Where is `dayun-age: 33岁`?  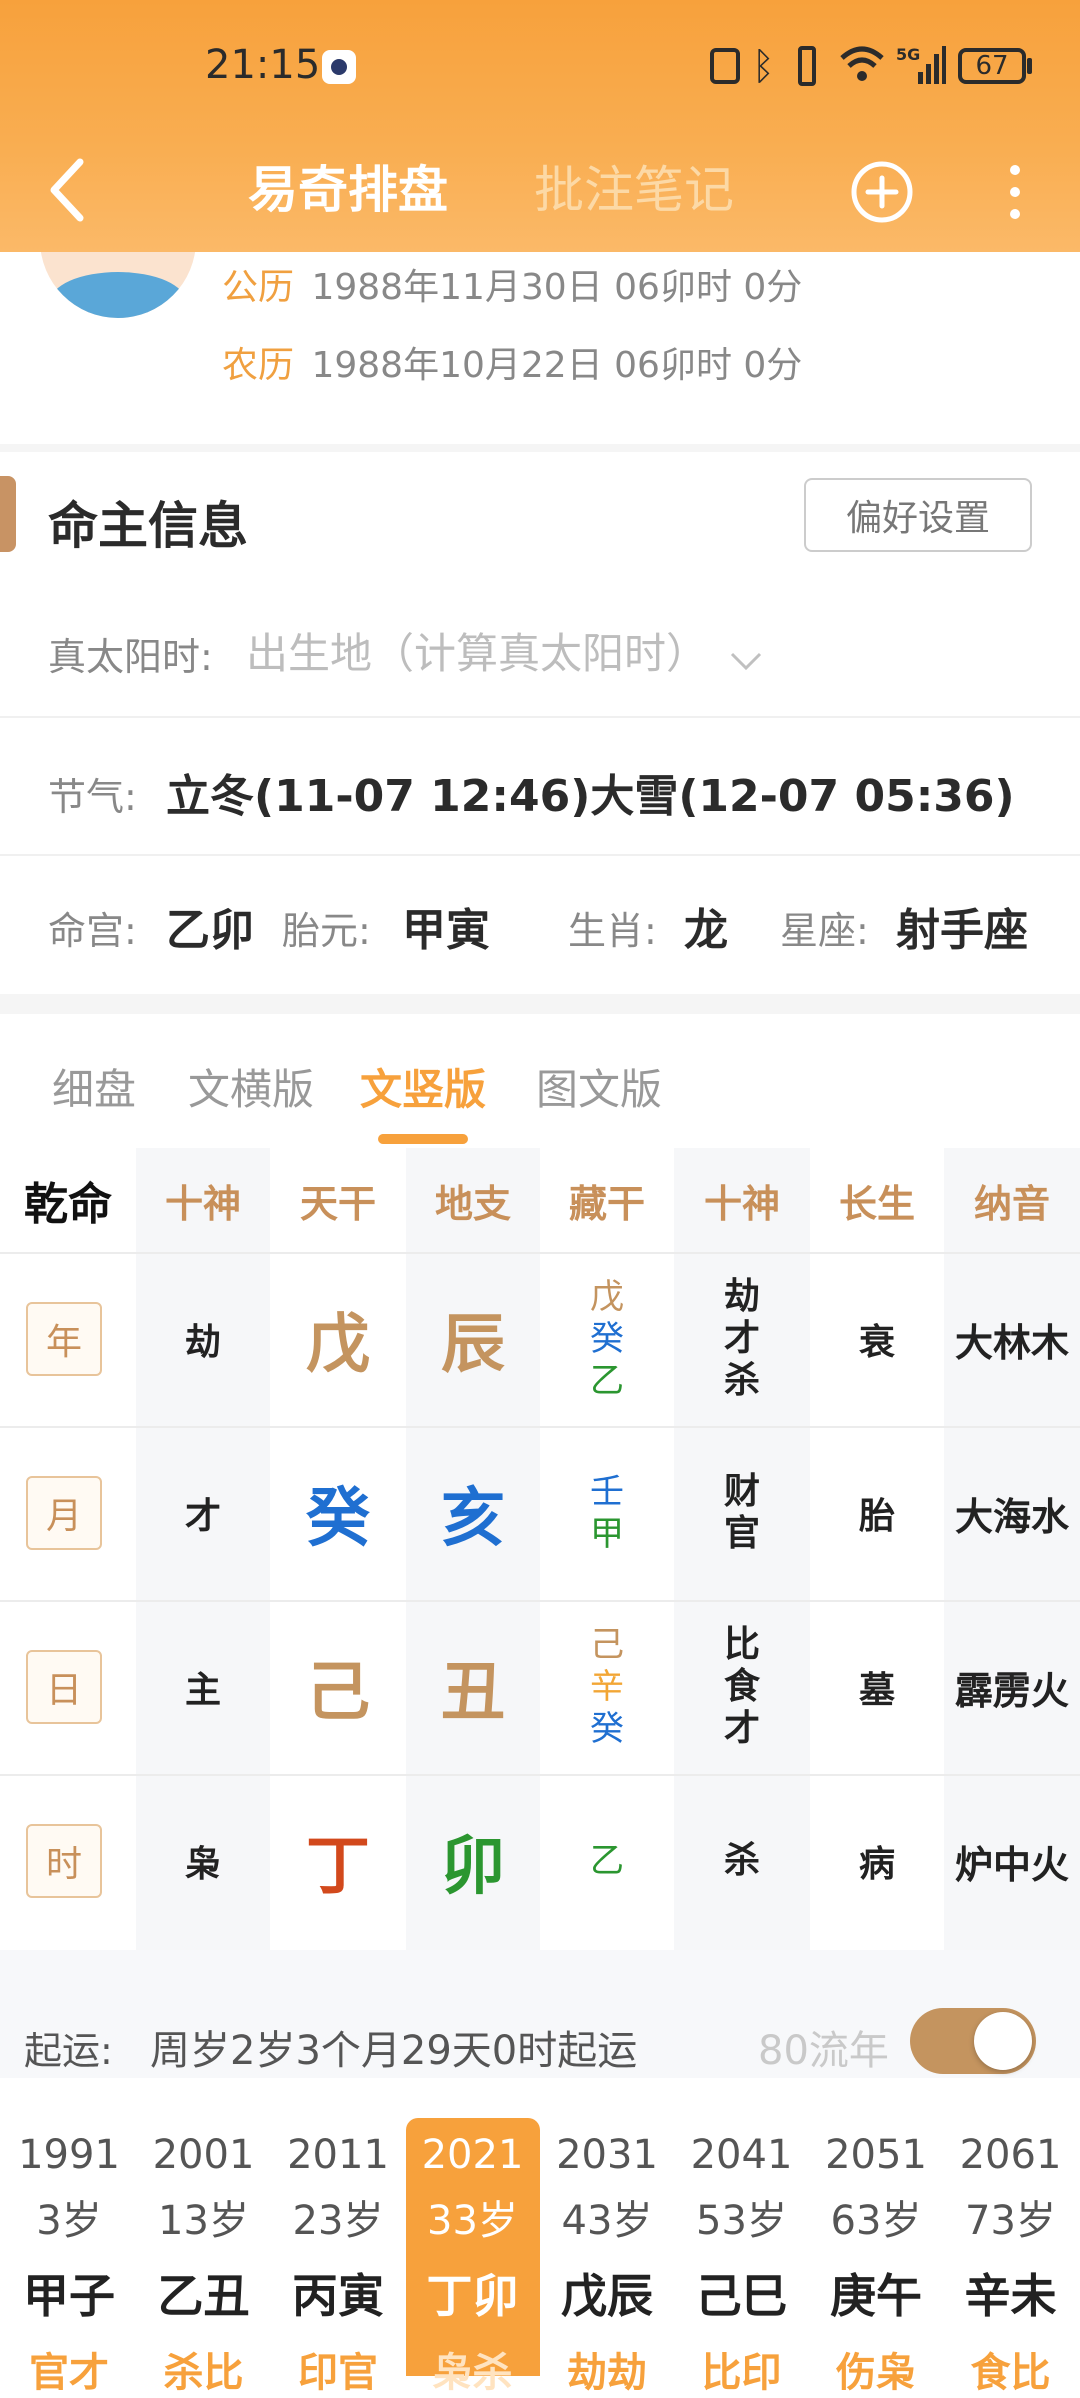
dayun-age: 33岁 is located at coordinates (472, 2221).